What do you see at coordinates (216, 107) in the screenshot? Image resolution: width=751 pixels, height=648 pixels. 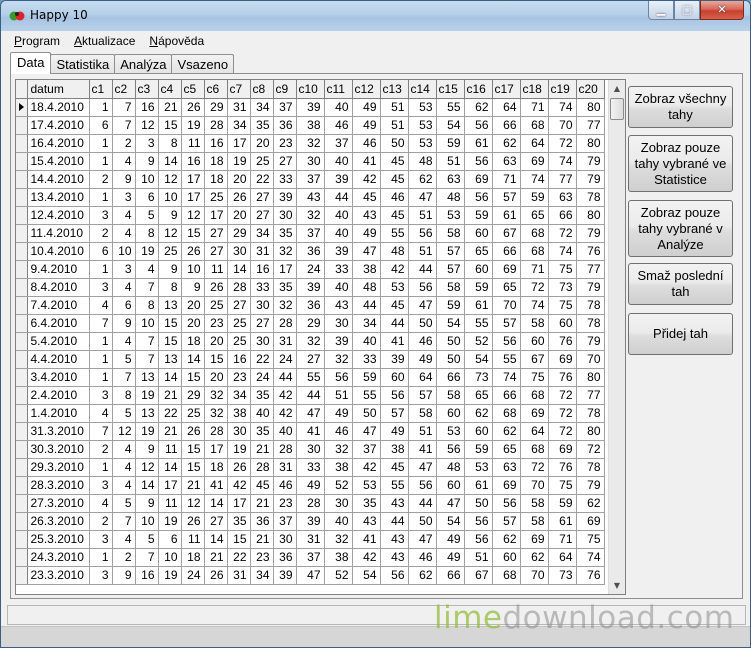 I see `cell-number: 29` at bounding box center [216, 107].